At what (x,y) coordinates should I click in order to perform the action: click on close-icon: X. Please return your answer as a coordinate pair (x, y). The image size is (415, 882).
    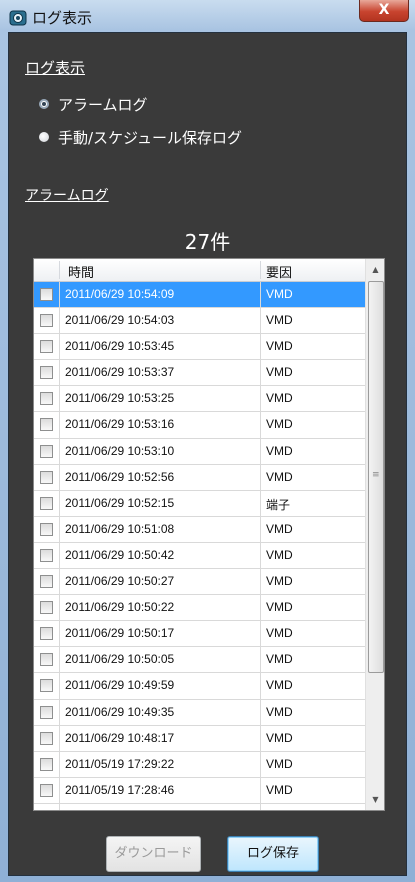
    Looking at the image, I should click on (384, 10).